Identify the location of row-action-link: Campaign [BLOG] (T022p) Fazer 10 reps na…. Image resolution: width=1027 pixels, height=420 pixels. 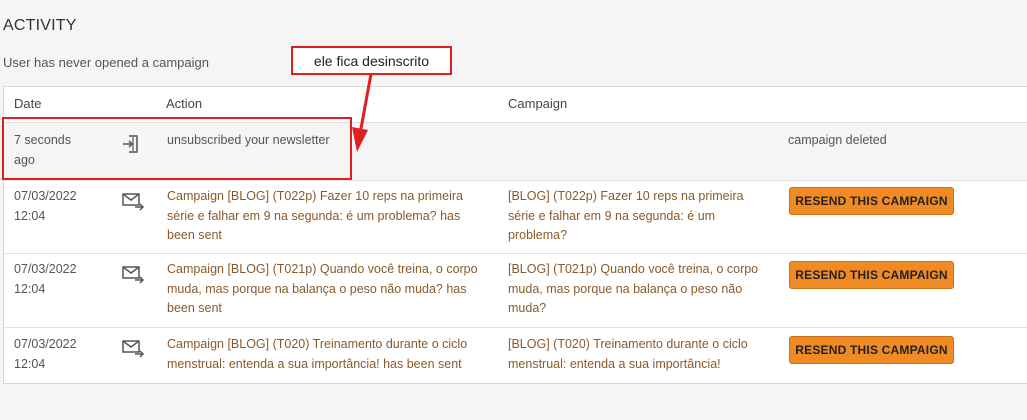
(326, 216).